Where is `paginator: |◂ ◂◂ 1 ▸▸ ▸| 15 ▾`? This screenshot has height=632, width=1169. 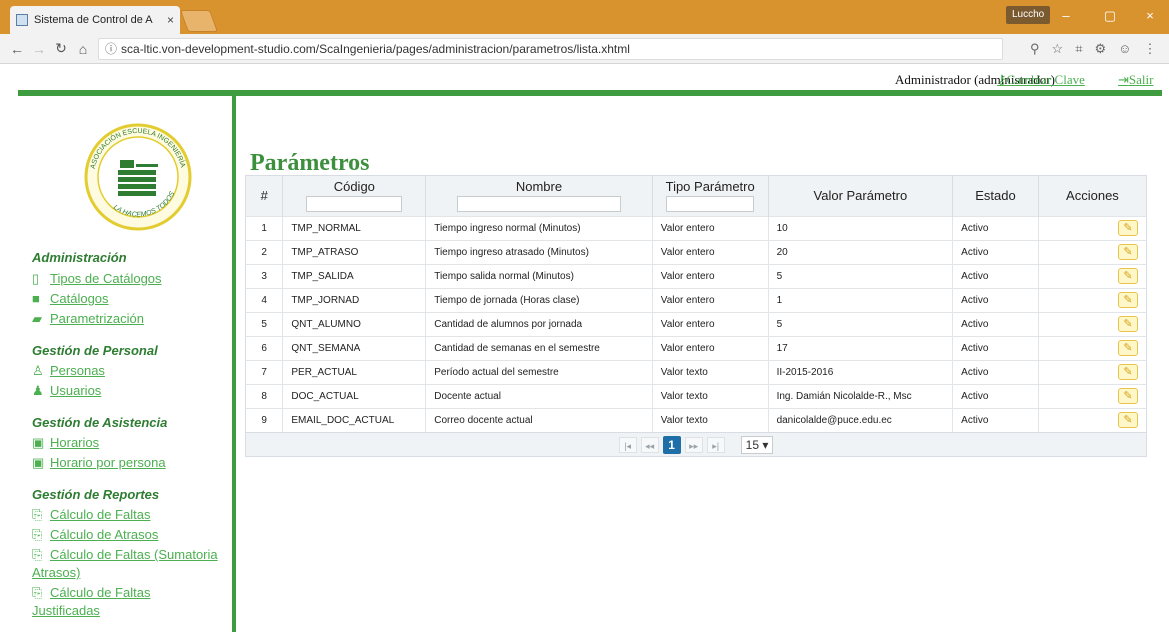 paginator: |◂ ◂◂ 1 ▸▸ ▸| 15 ▾ is located at coordinates (696, 444).